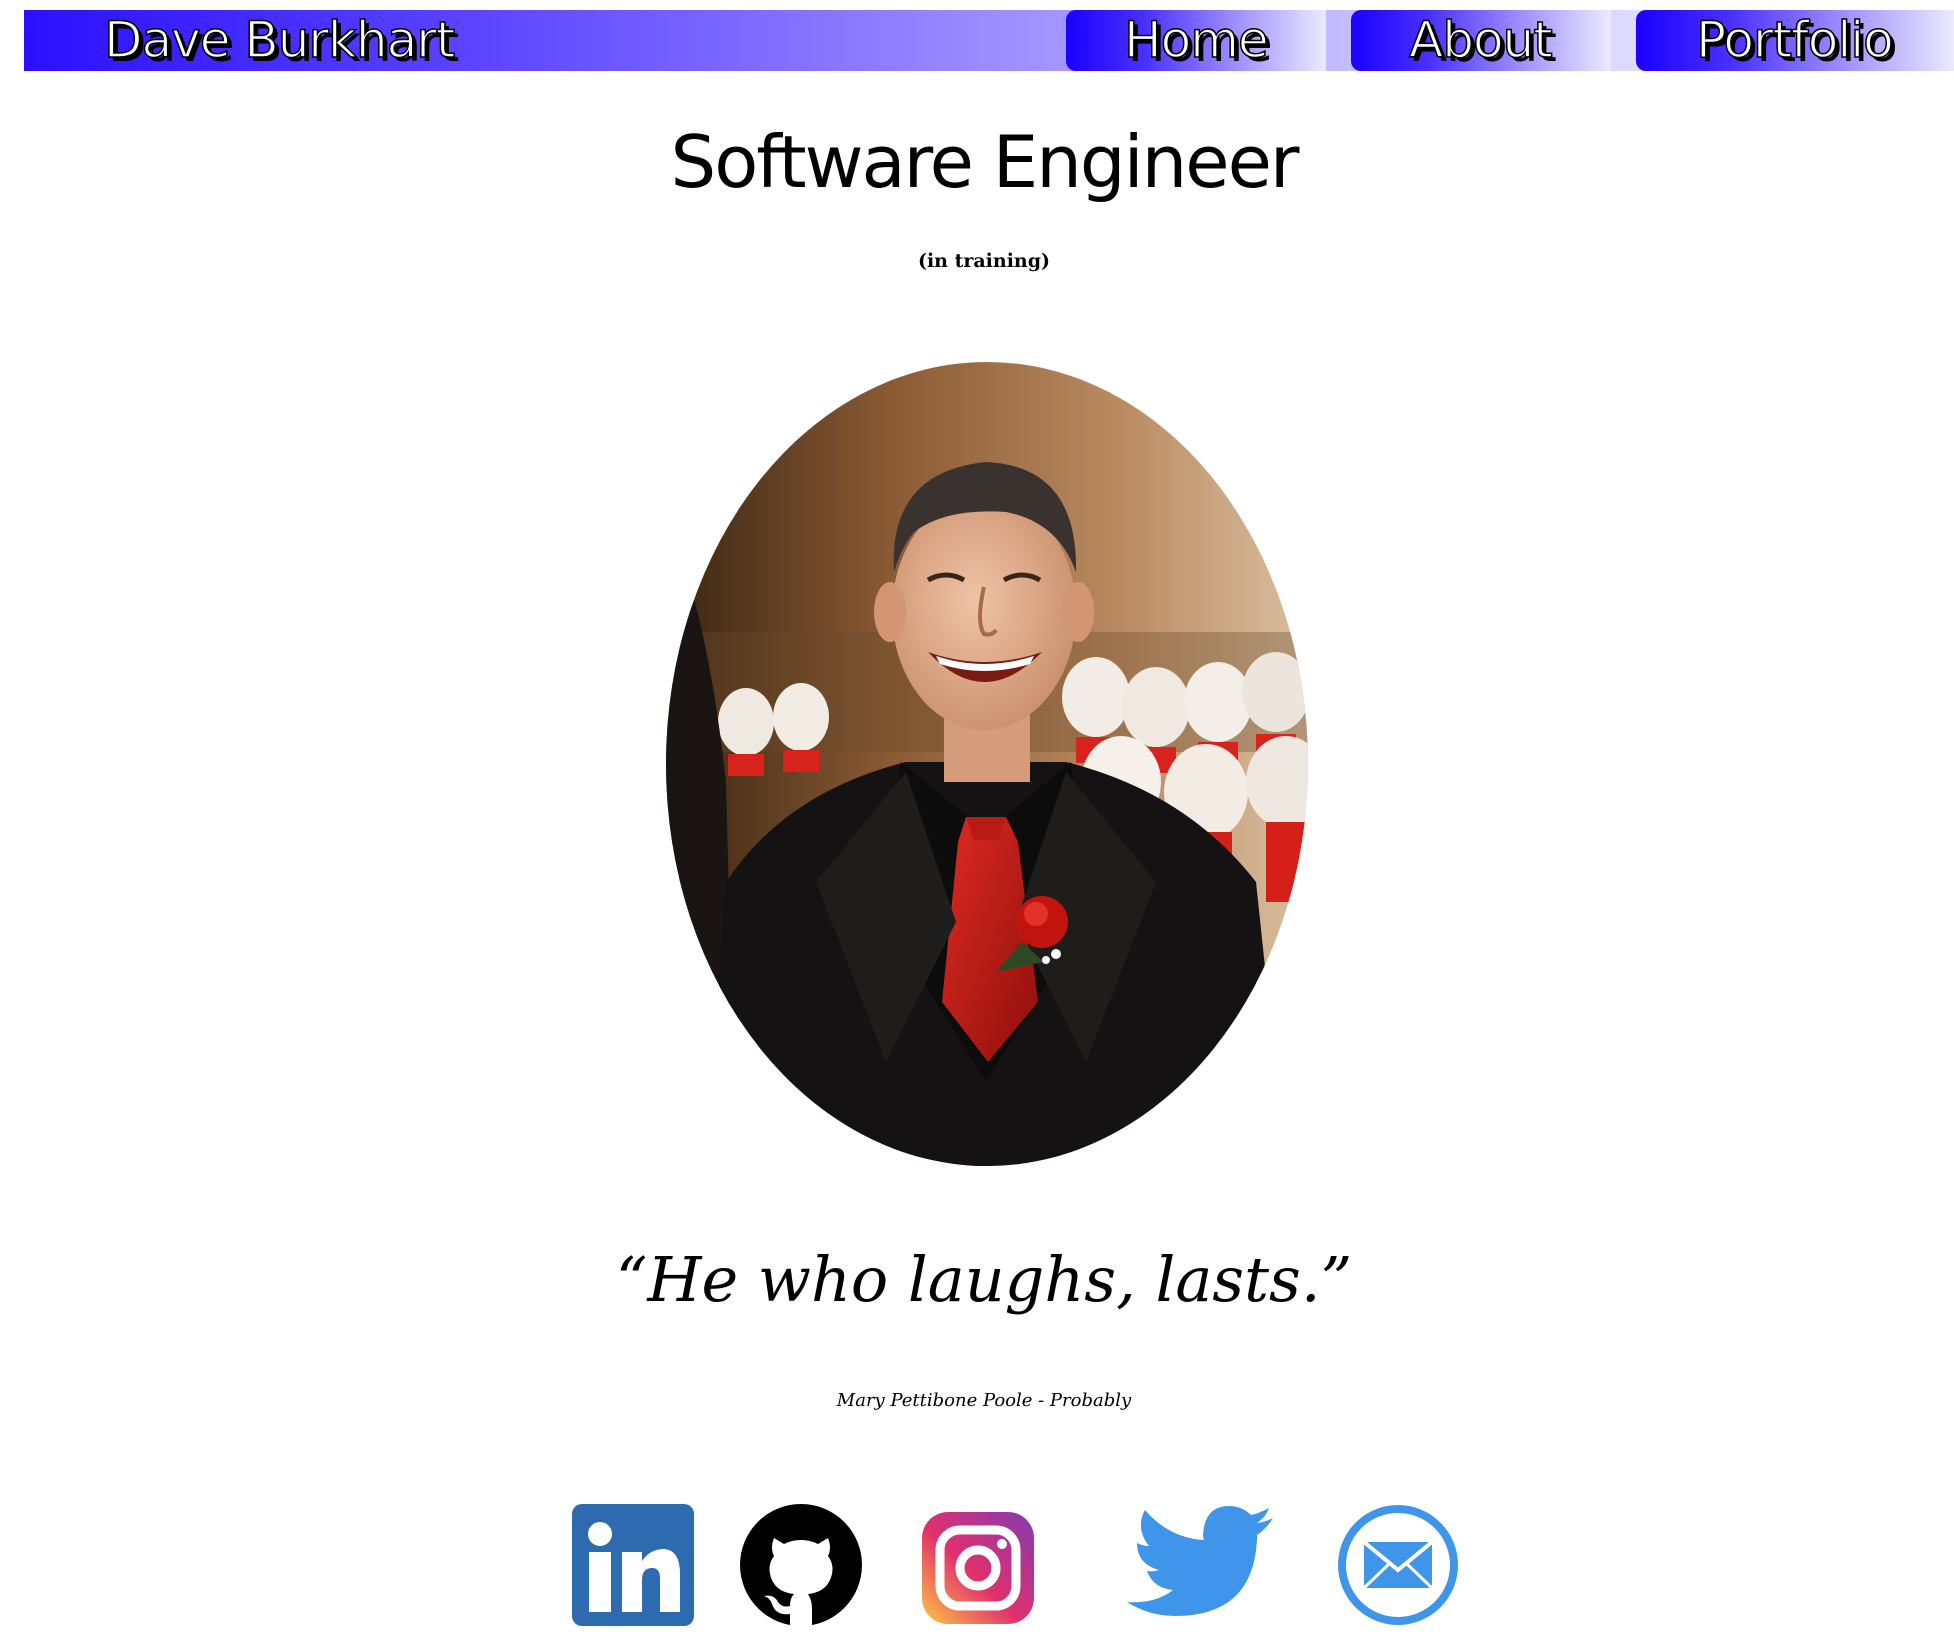  I want to click on nav-about-button: About, so click(1481, 40).